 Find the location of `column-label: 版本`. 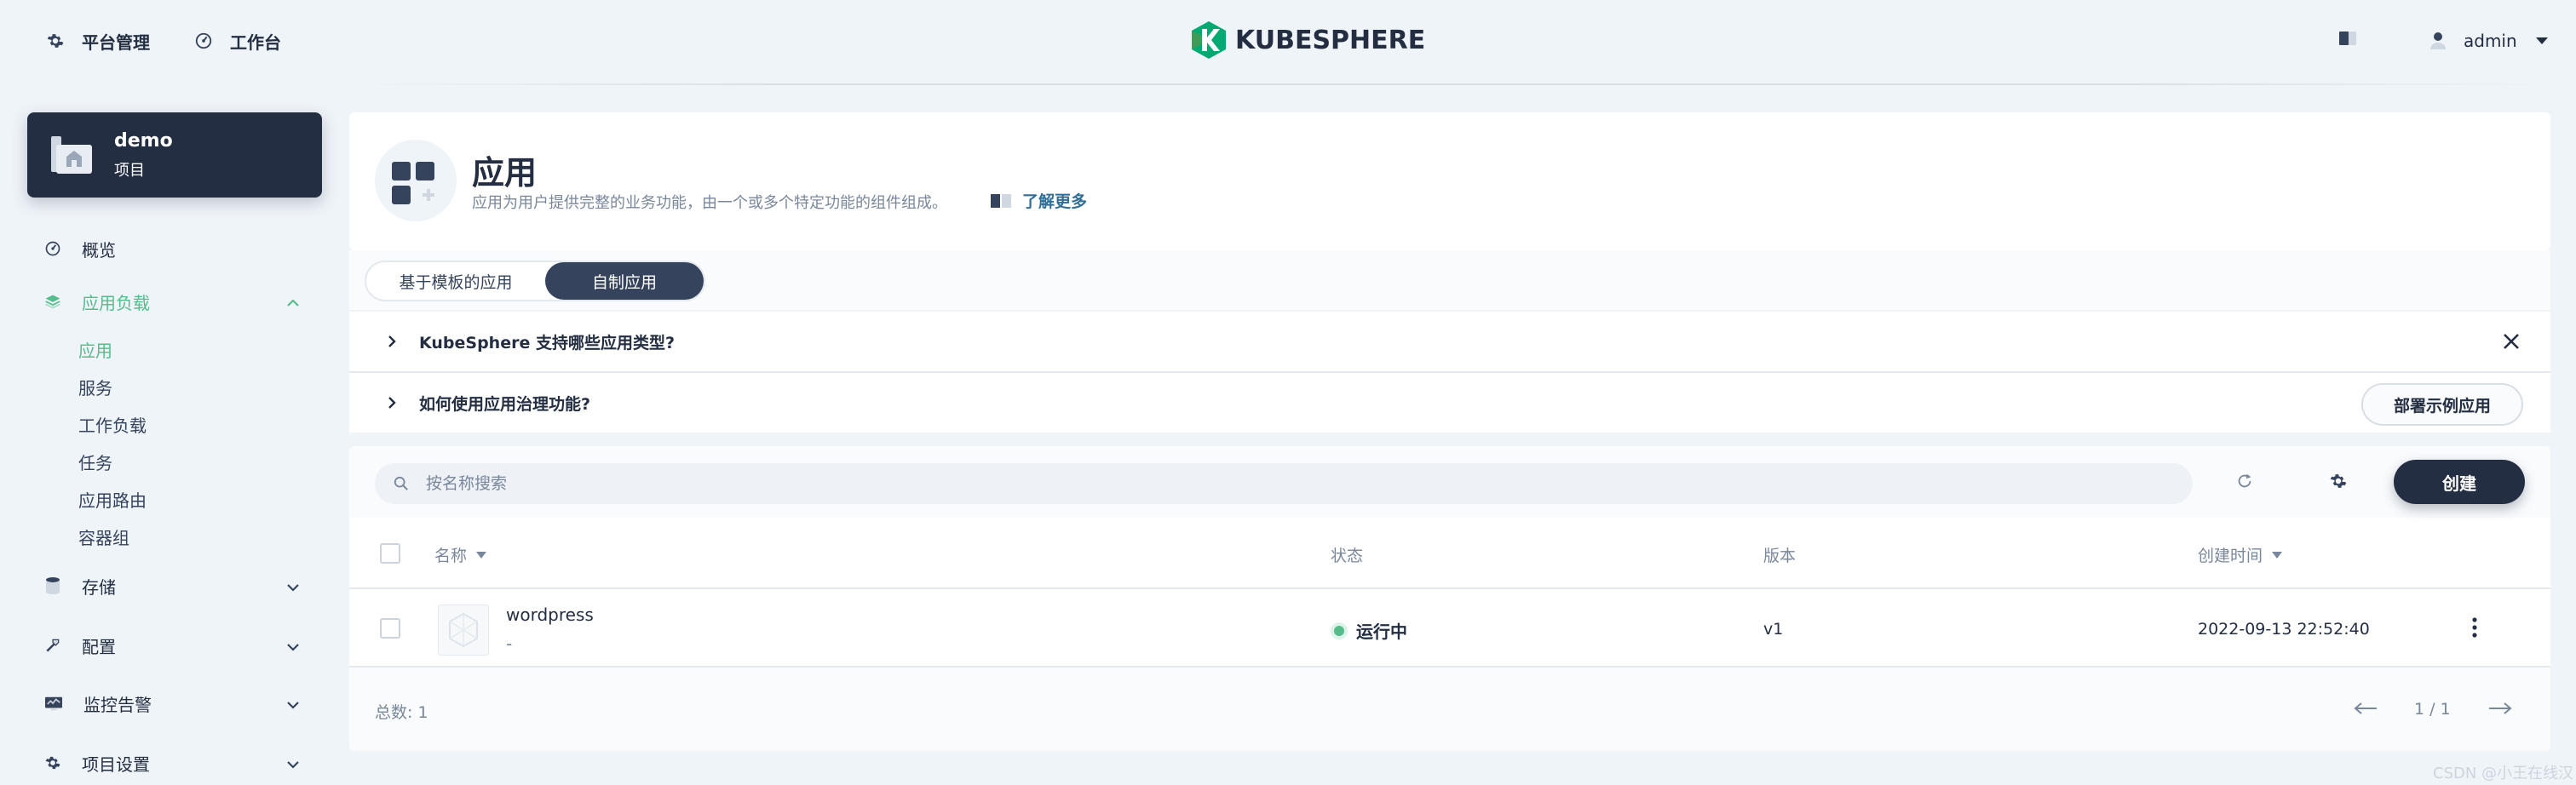

column-label: 版本 is located at coordinates (1780, 556).